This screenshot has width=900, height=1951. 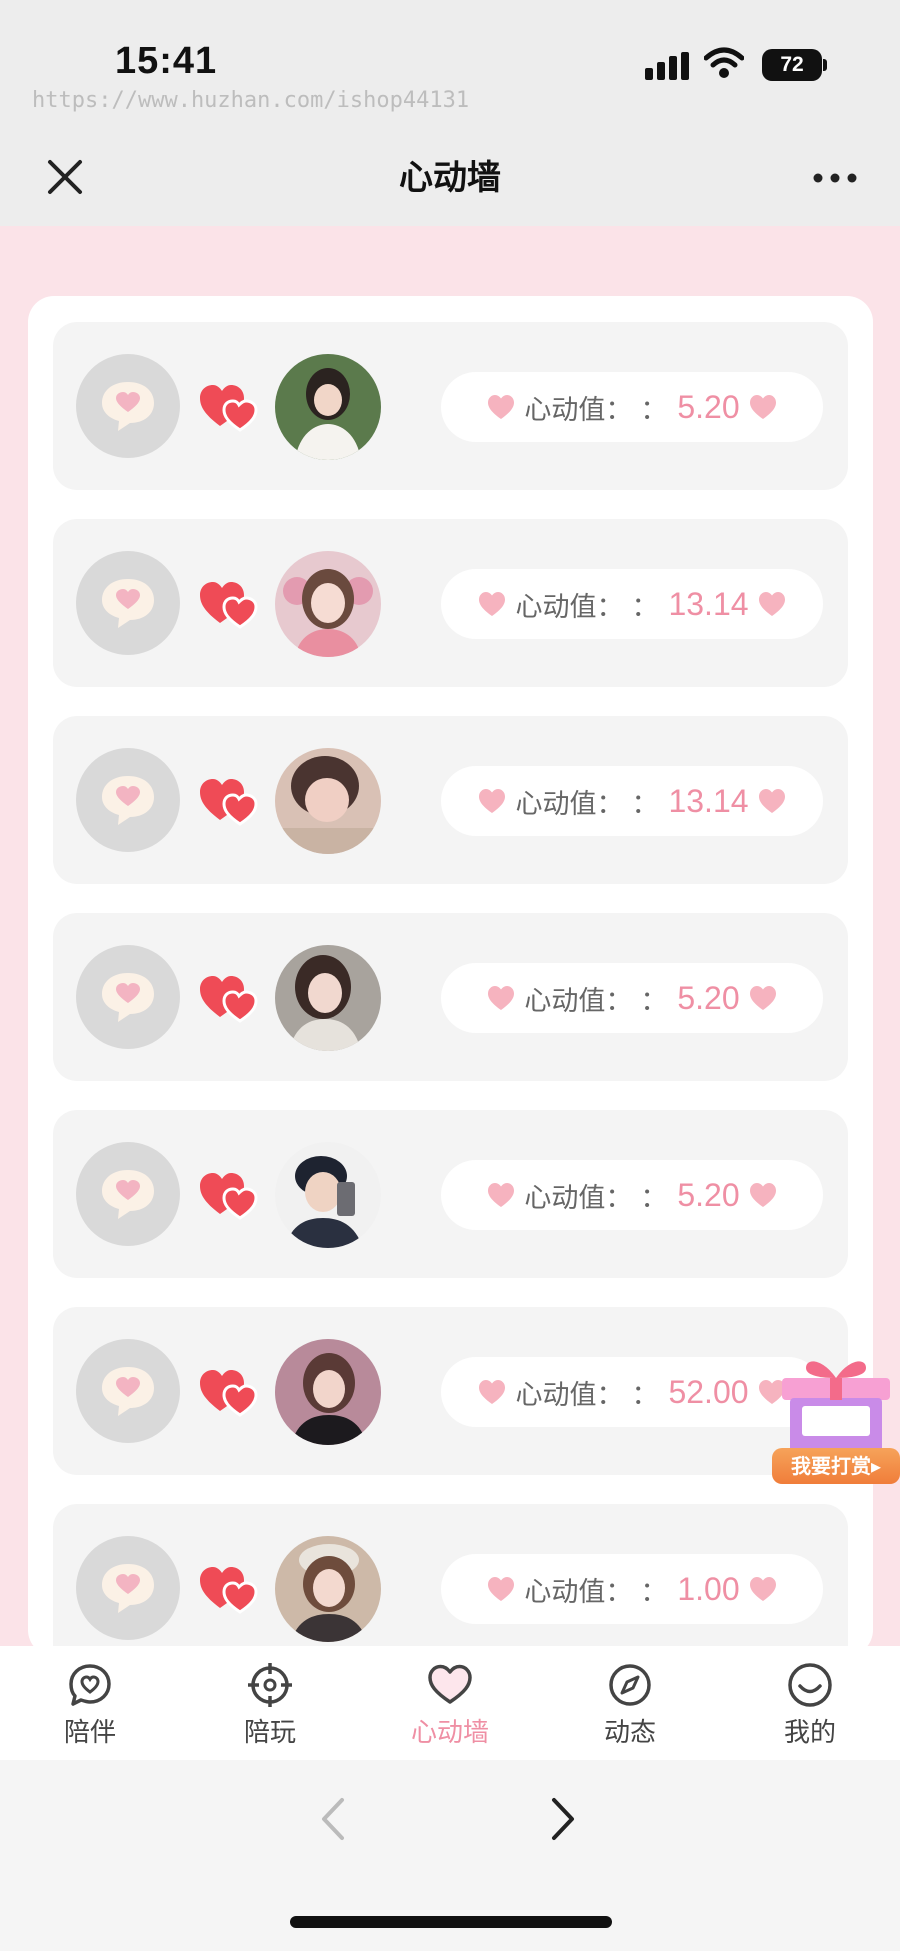 I want to click on heart-value-pill: 心动值： ： 13.14, so click(x=632, y=801).